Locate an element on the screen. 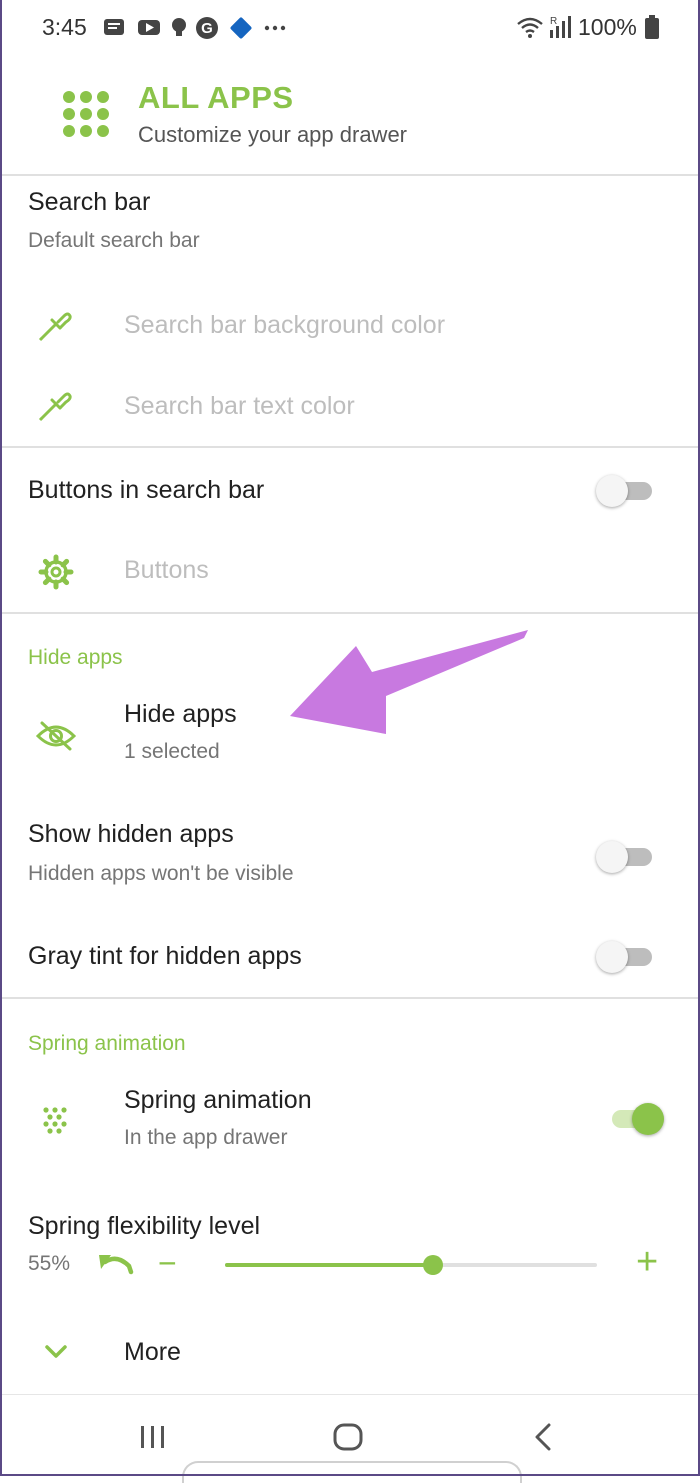 This screenshot has height=1483, width=700. gray-tint-setting: Gray tint for hidden apps is located at coordinates (350, 957).